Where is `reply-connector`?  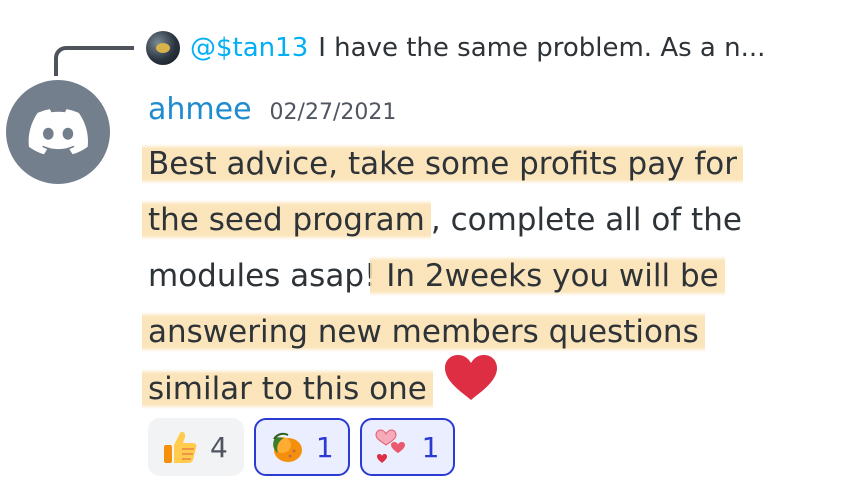
reply-connector is located at coordinates (94, 61).